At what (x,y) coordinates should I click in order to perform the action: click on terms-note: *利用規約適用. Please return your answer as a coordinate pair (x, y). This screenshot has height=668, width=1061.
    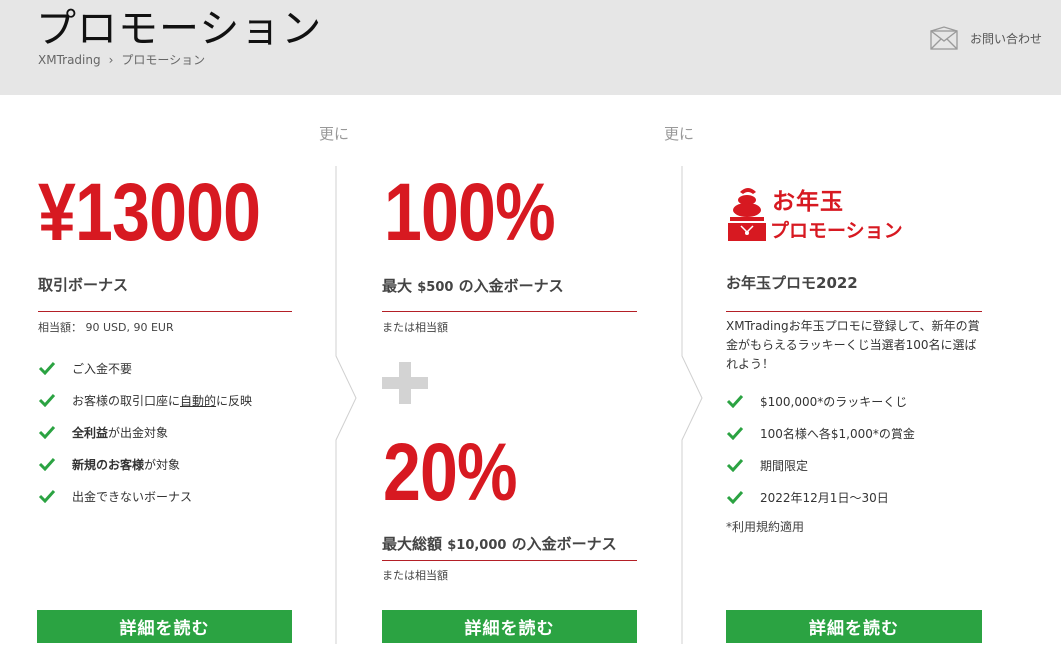
    Looking at the image, I should click on (765, 527).